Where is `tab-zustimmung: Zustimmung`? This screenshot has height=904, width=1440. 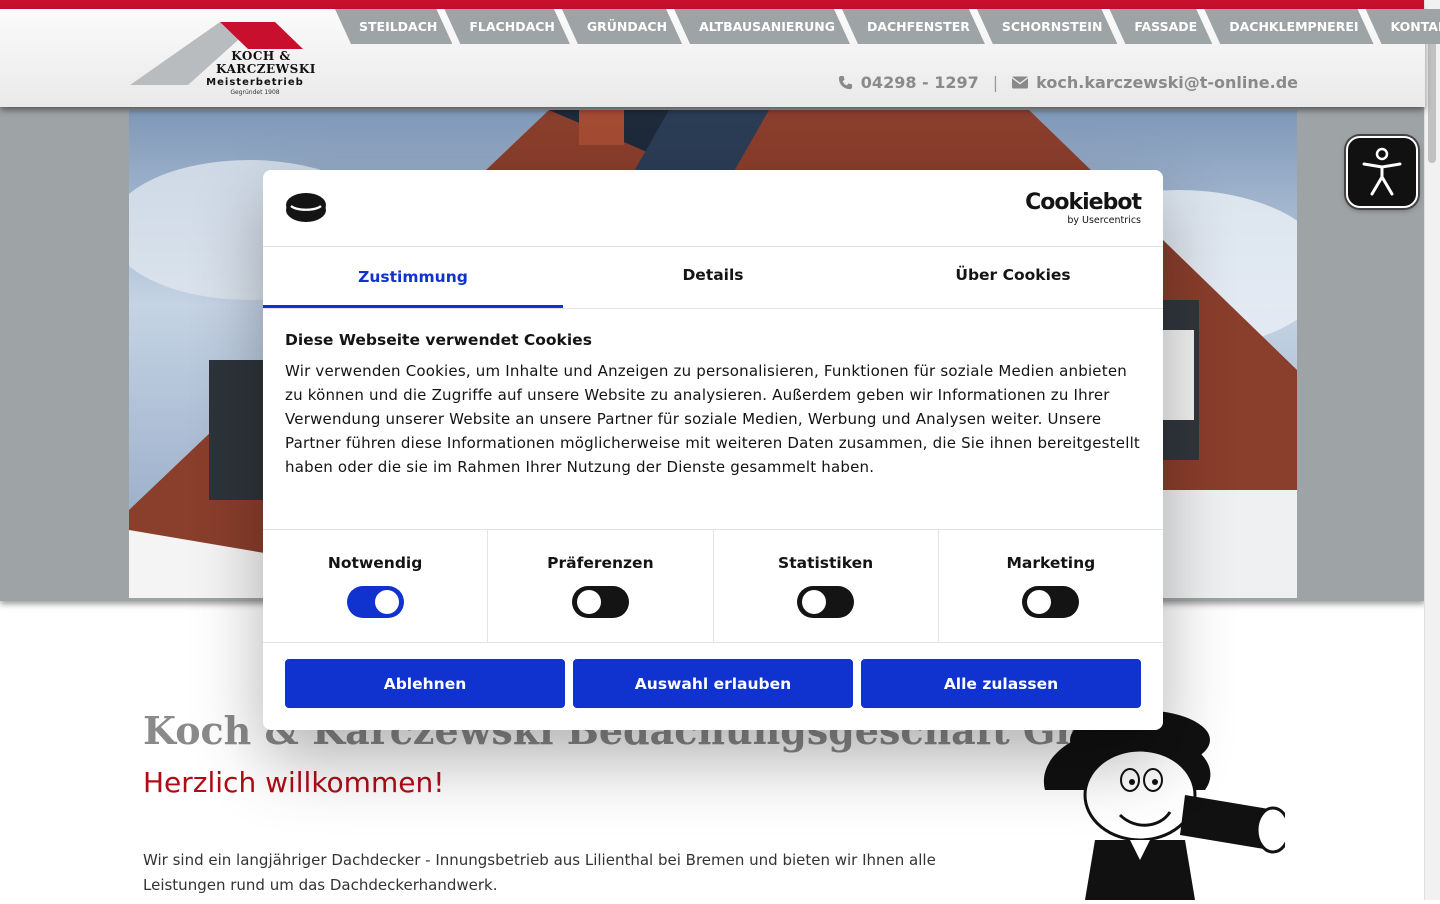
tab-zustimmung: Zustimmung is located at coordinates (413, 277).